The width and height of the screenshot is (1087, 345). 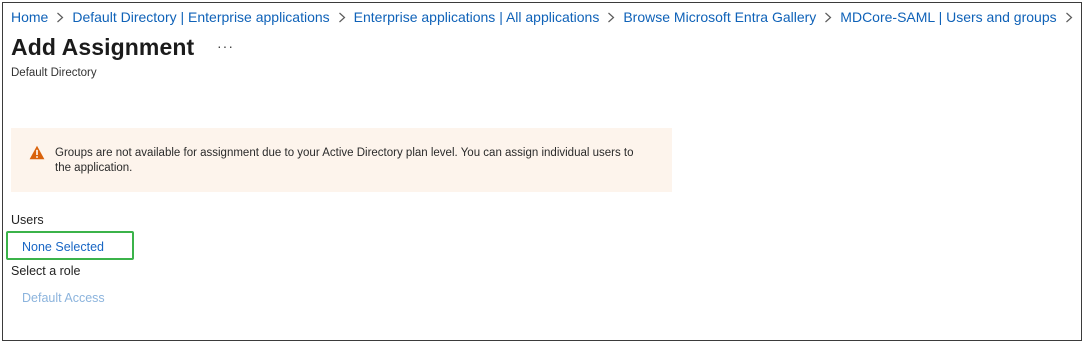 I want to click on users-label: Users, so click(x=27, y=220).